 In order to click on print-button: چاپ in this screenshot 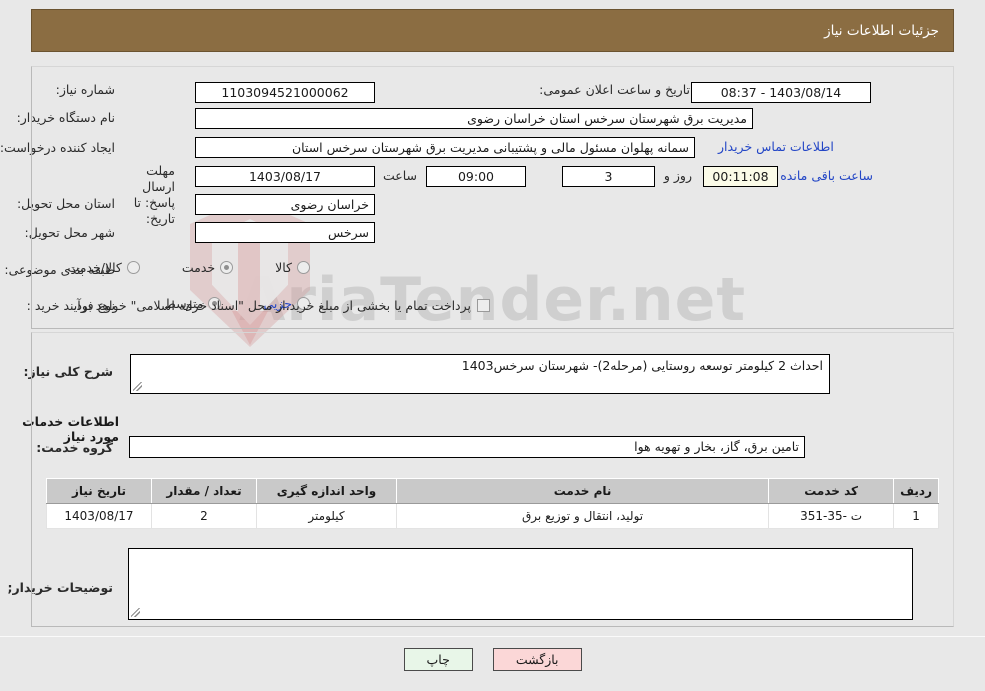, I will do `click(438, 659)`.